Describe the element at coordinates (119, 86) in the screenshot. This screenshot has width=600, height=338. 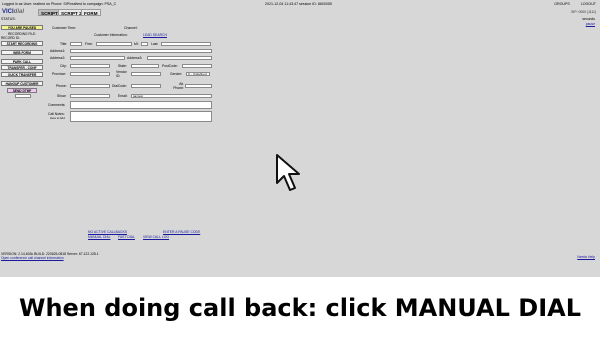
I see `dialcode-label: DialCode:` at that location.